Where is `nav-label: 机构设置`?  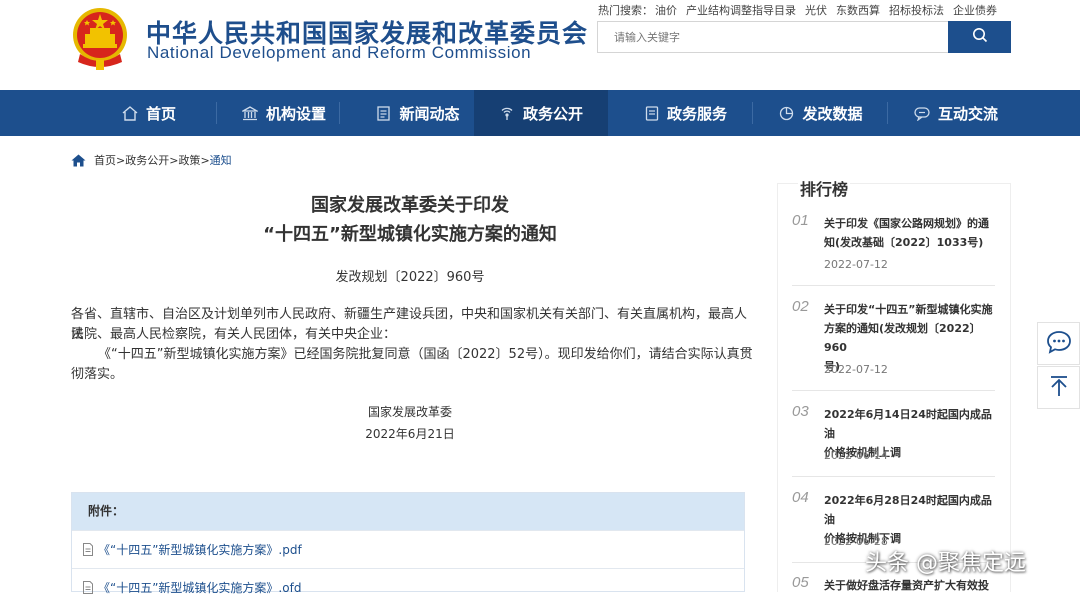
nav-label: 机构设置 is located at coordinates (295, 113).